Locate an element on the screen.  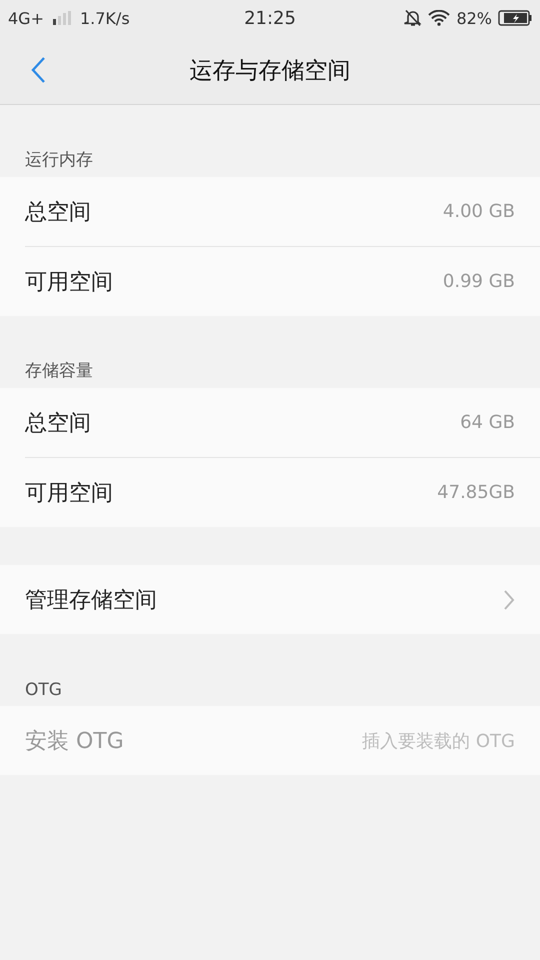
clock: 21:25 is located at coordinates (270, 18).